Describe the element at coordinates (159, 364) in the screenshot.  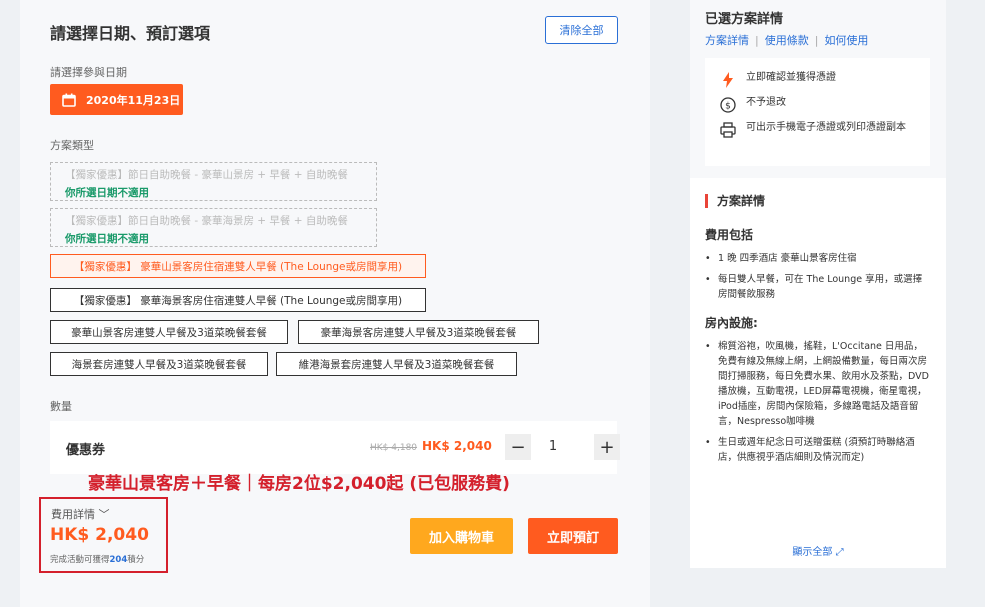
I see `option-sea-suite-dinner: 海景套房連雙人早餐及3道菜晚餐套餐` at that location.